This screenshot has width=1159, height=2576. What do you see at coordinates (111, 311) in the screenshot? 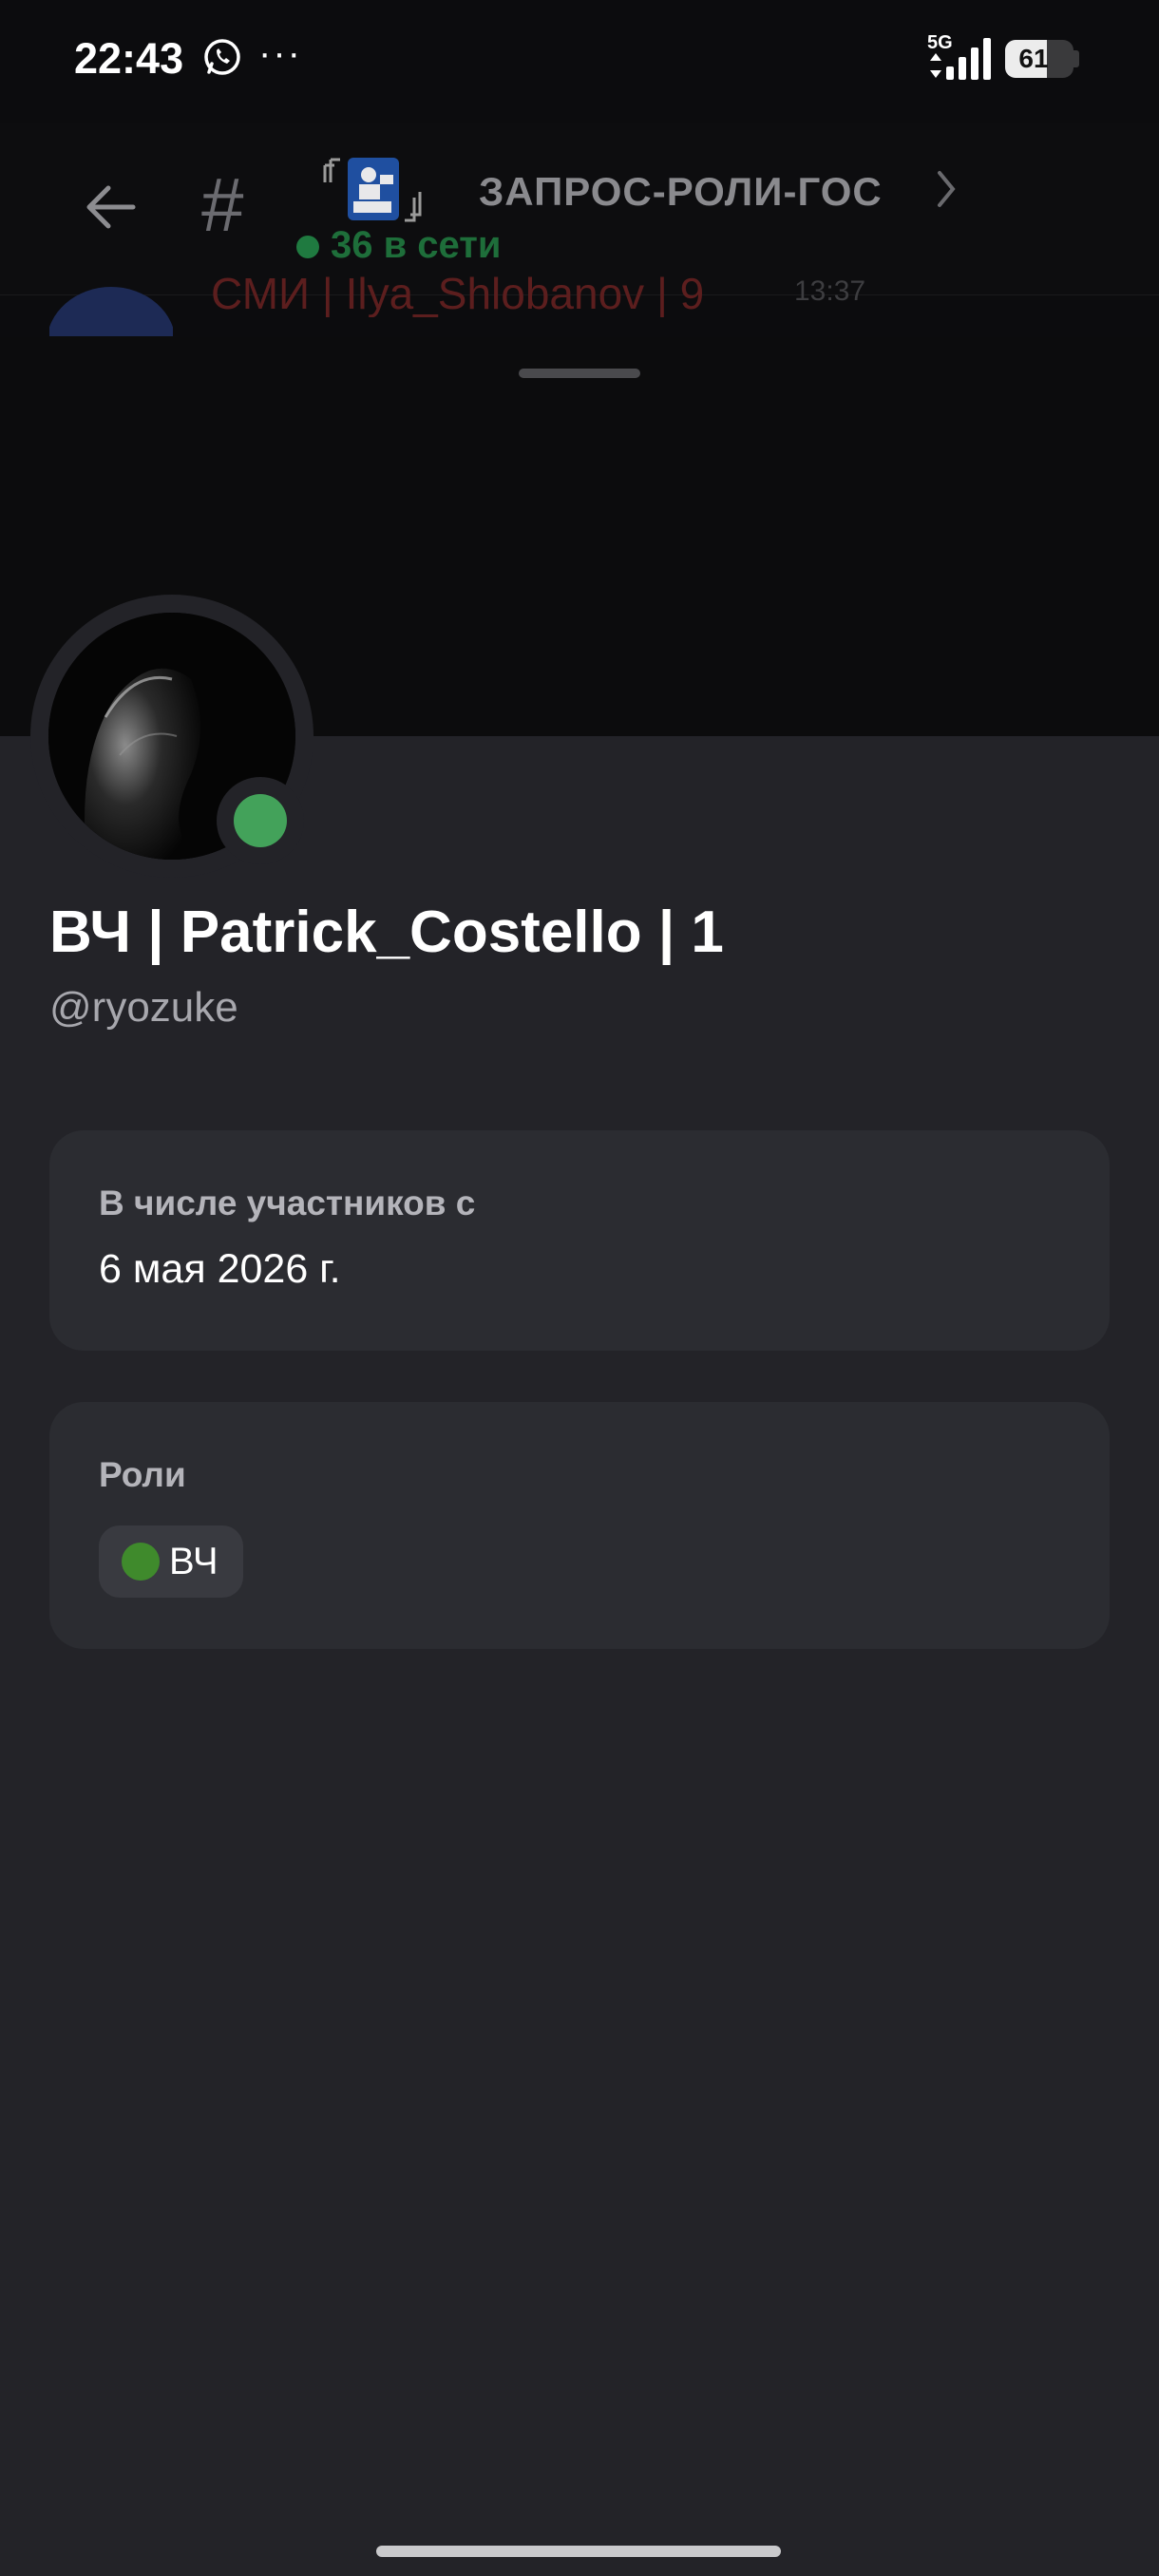
I see `background-message-avatar` at bounding box center [111, 311].